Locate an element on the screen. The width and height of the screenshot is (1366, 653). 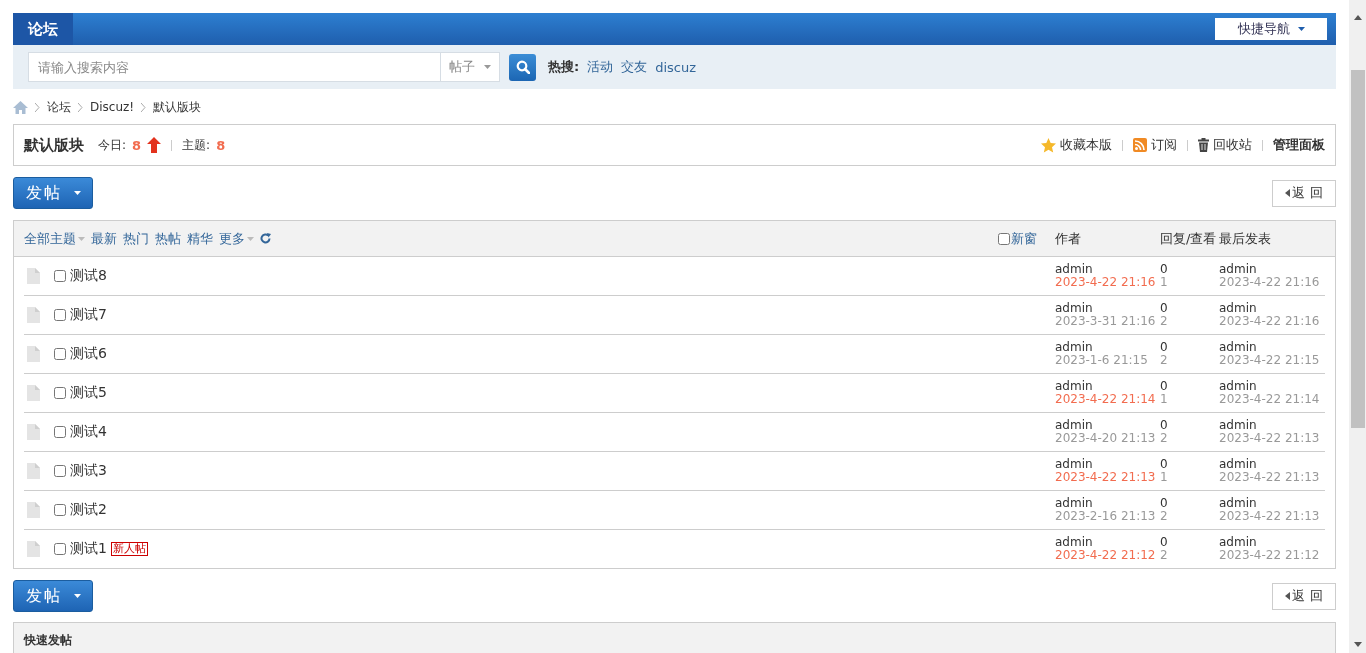
filter-link: 全部主题 is located at coordinates (54, 238).